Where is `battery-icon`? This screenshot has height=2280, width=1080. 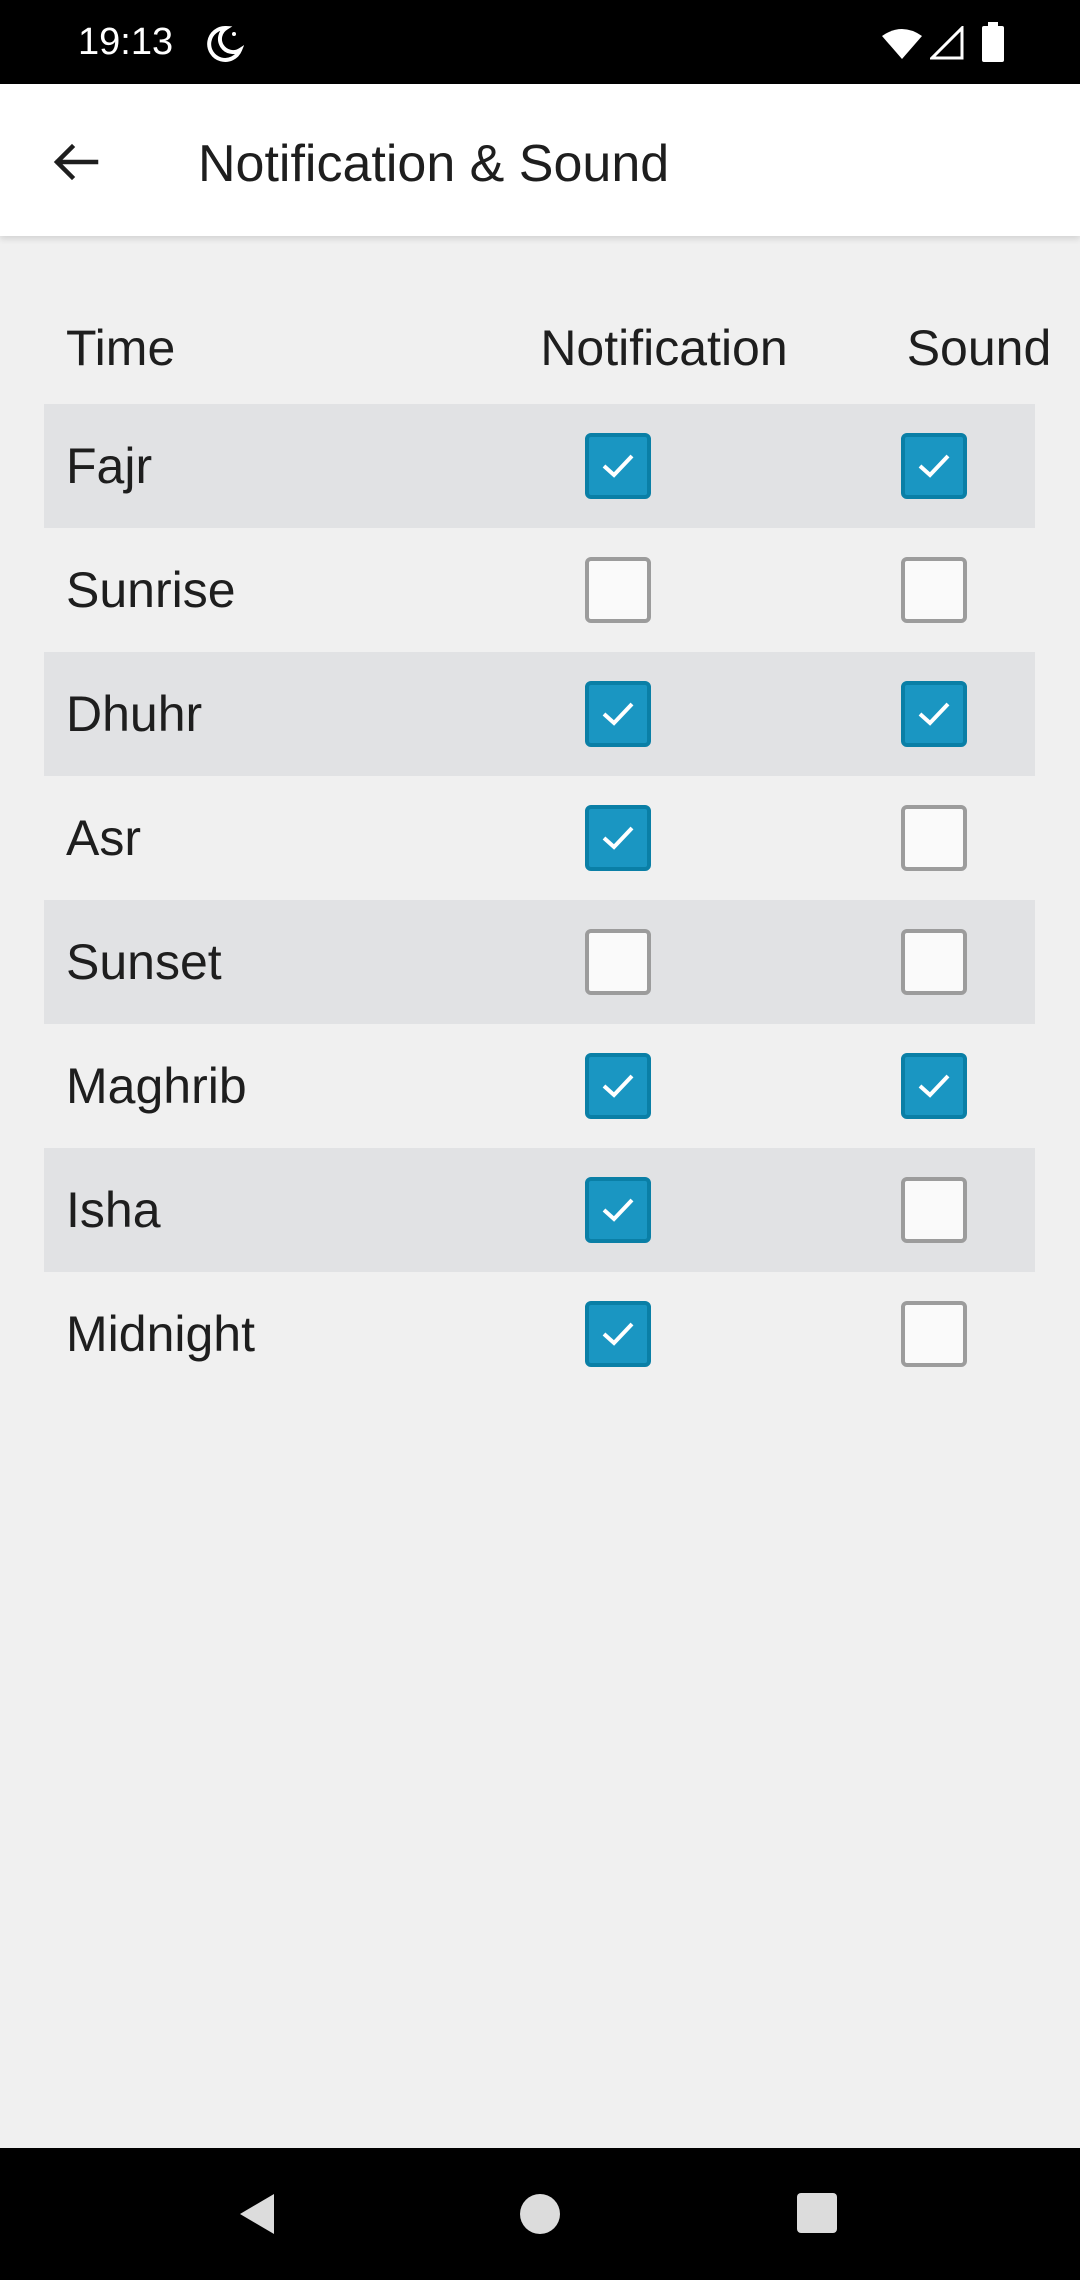
battery-icon is located at coordinates (993, 42).